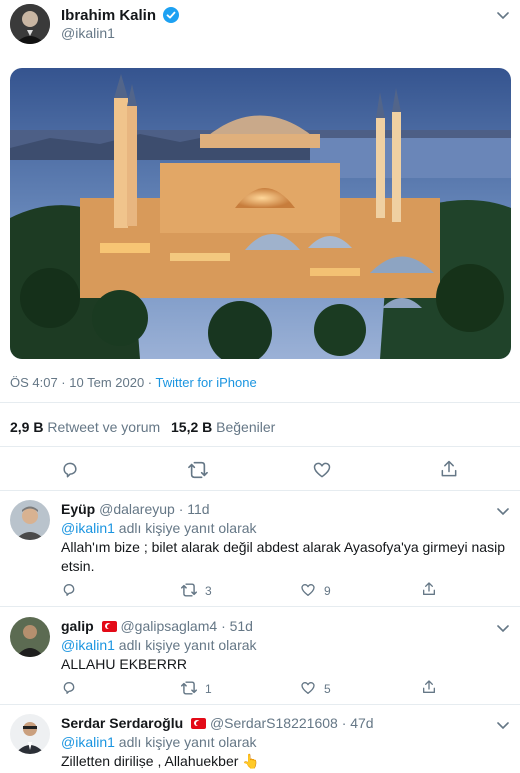 The width and height of the screenshot is (520, 773). I want to click on retweet-label: Retweet ve yorum, so click(103, 427).